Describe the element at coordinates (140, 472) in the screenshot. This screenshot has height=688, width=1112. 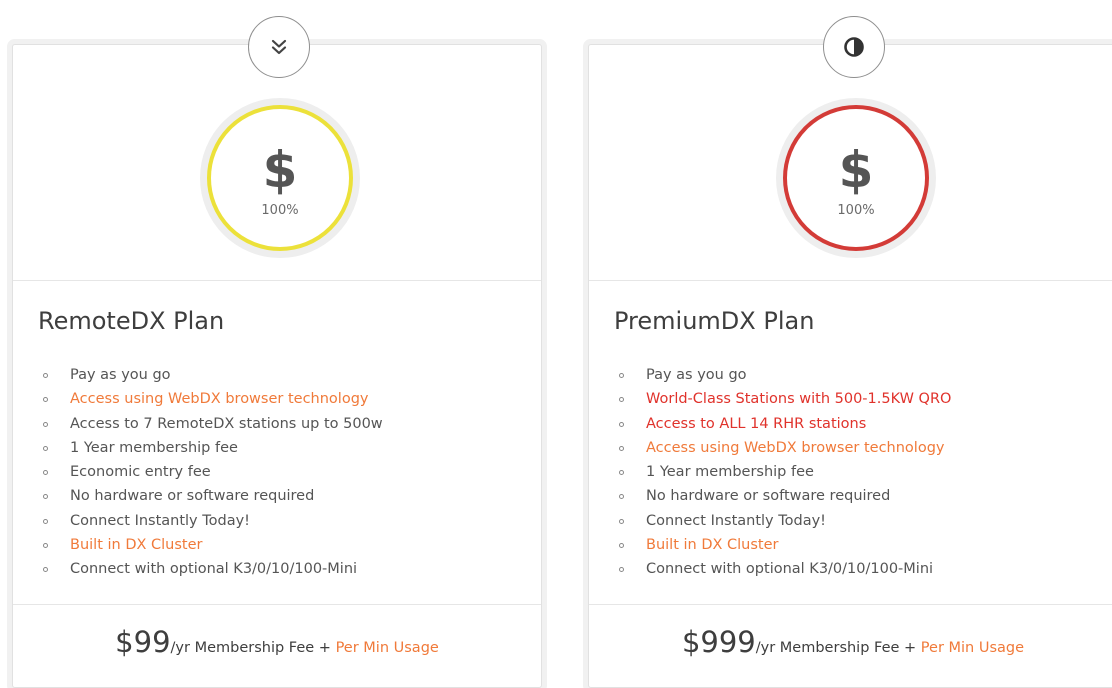
I see `feature-text: Economic entry fee` at that location.